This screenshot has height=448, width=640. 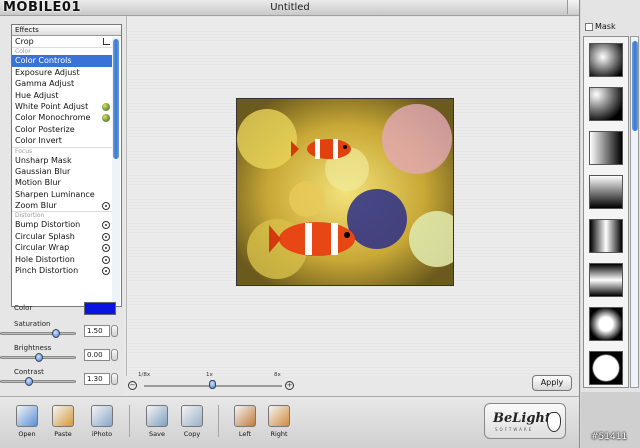 What do you see at coordinates (552, 383) in the screenshot?
I see `apply-button: Apply` at bounding box center [552, 383].